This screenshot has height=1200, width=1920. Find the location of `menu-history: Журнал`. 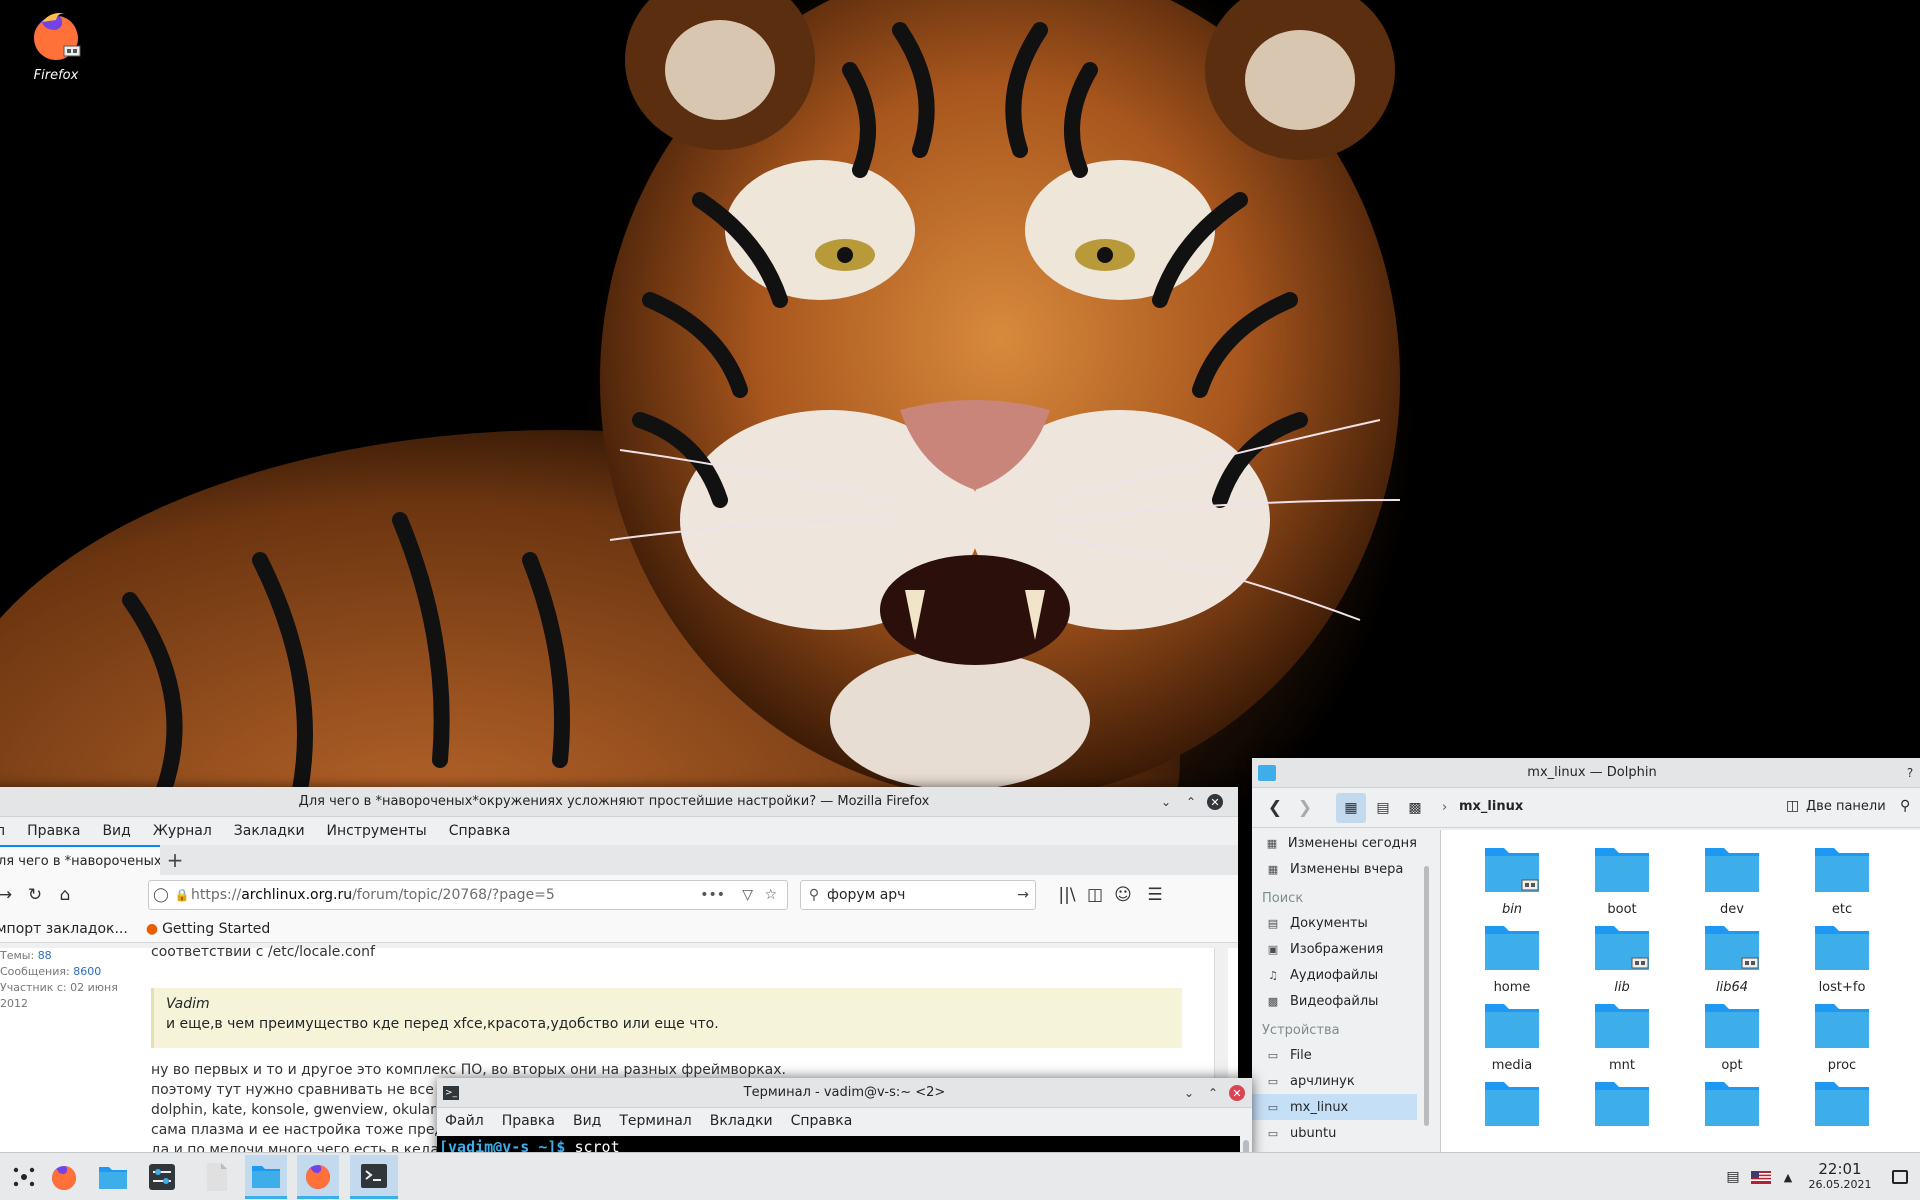

menu-history: Журнал is located at coordinates (182, 831).